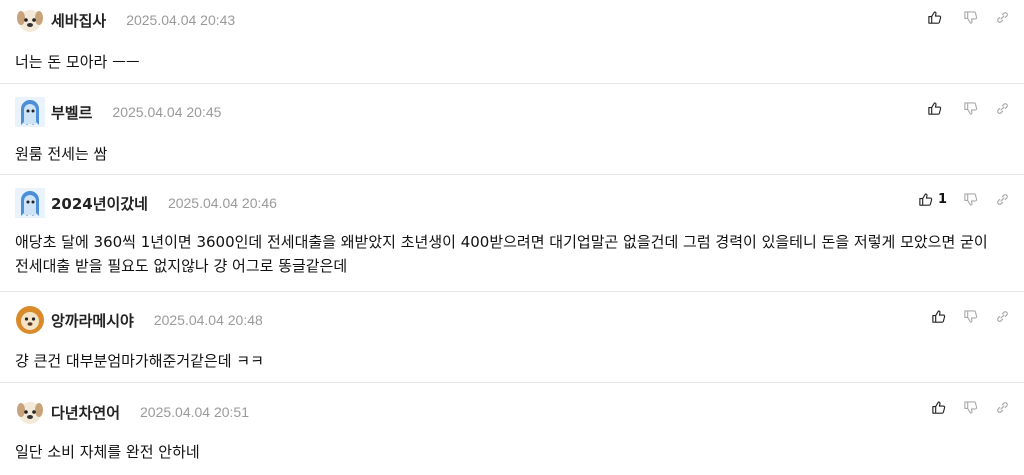  What do you see at coordinates (99, 203) in the screenshot?
I see `comment-author: 2024년이갔네` at bounding box center [99, 203].